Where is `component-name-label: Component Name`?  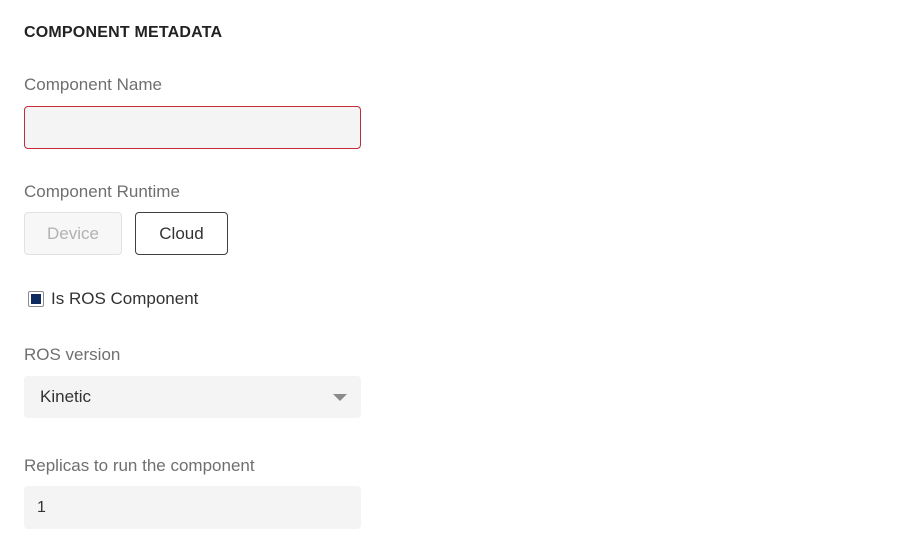 component-name-label: Component Name is located at coordinates (93, 84).